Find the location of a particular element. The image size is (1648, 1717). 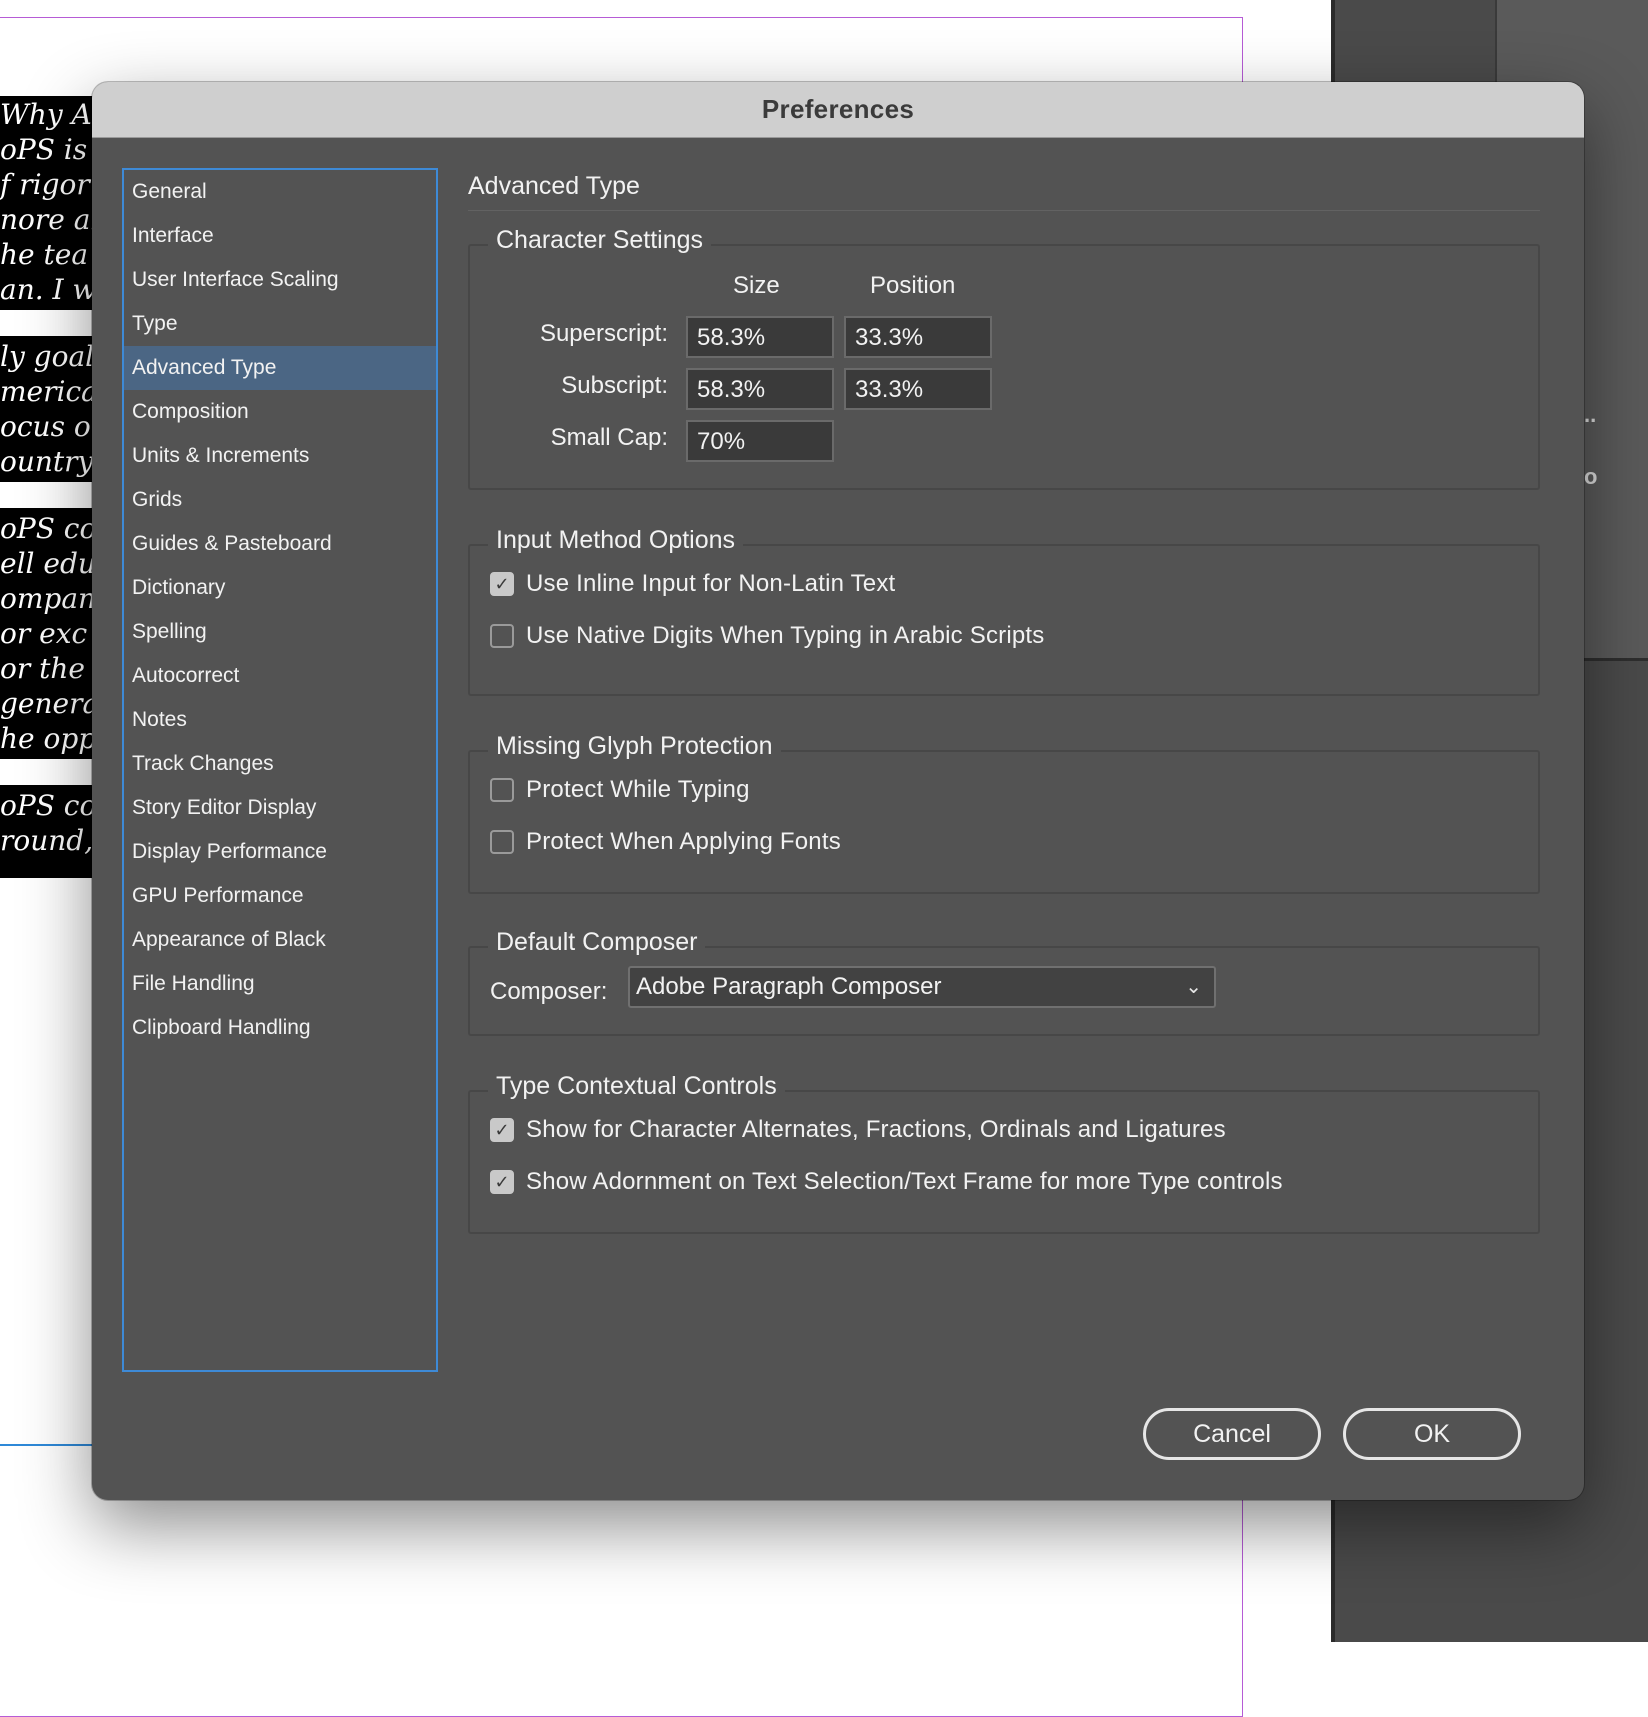

sidebar-item-story-editor-display: Story Editor Display is located at coordinates (280, 808).